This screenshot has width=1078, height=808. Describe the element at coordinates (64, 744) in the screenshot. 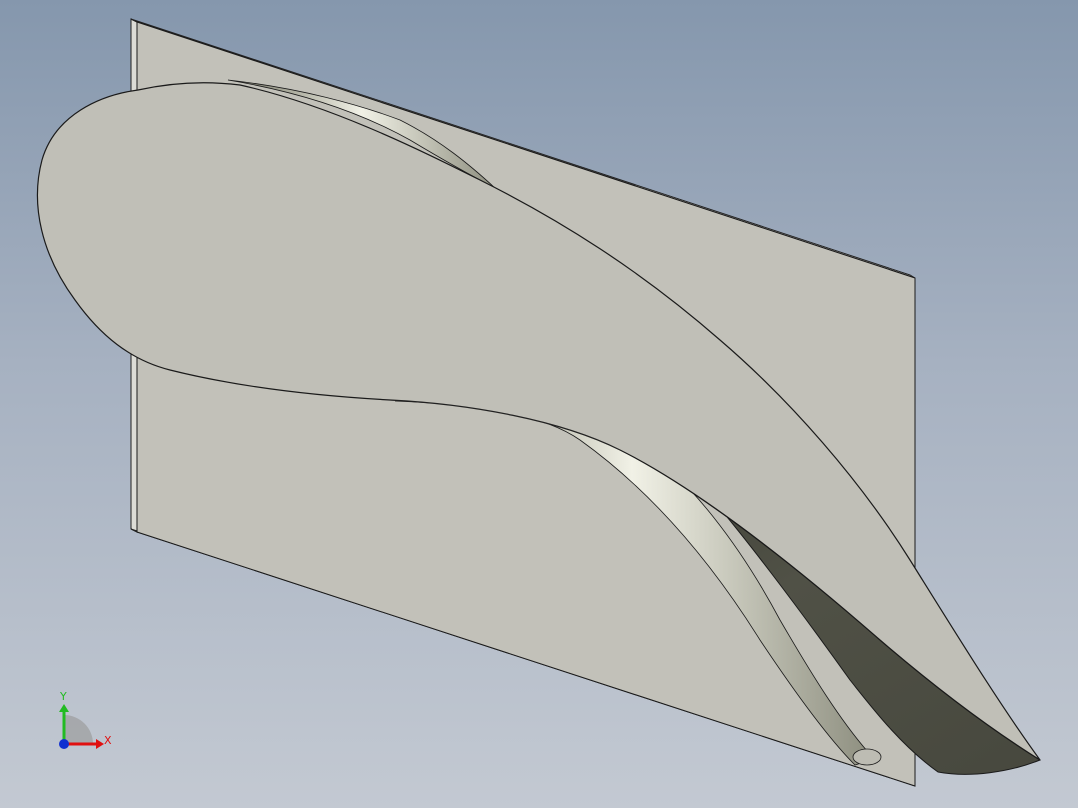

I see `z-axis-dot` at that location.